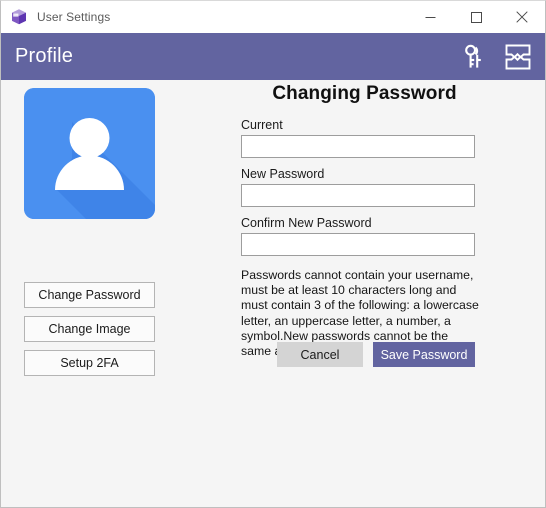 Image resolution: width=546 pixels, height=508 pixels. I want to click on change-image-button: Change Image, so click(89, 329).